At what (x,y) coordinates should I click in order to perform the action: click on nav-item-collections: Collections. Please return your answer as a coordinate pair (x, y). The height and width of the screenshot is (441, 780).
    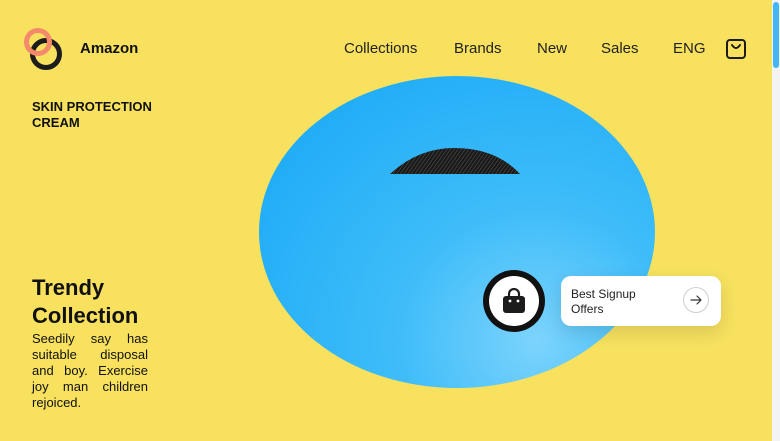
    Looking at the image, I should click on (380, 48).